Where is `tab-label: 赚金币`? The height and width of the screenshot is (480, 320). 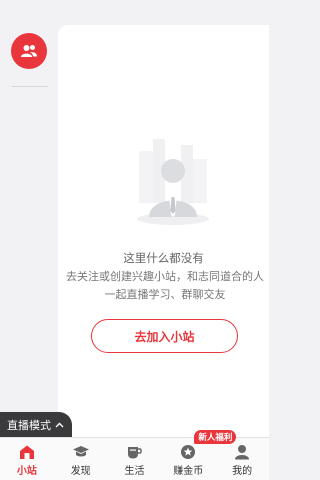 tab-label: 赚金币 is located at coordinates (188, 471).